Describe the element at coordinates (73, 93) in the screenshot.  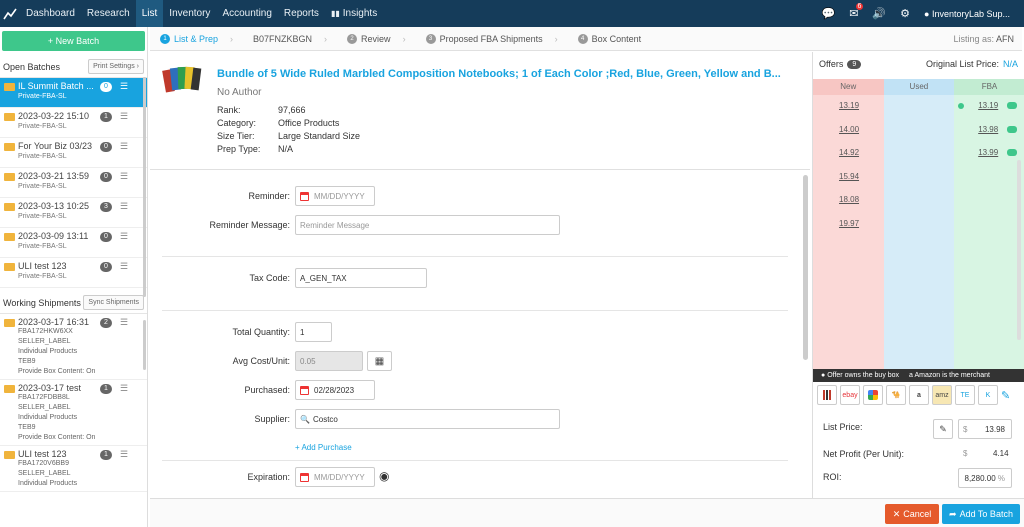
I see `batch-item: IL Summit Batch ... Private-FBA-SL 0 ☰` at that location.